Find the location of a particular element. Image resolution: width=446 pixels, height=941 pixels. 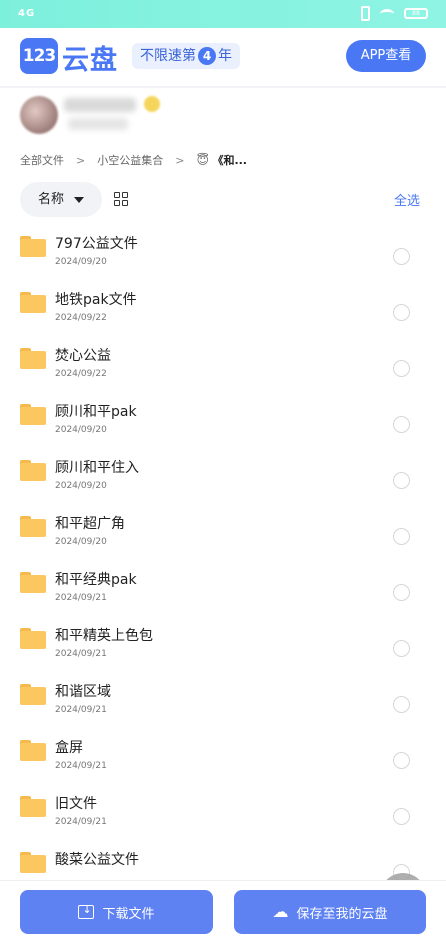

sharer-profile is located at coordinates (230, 117).